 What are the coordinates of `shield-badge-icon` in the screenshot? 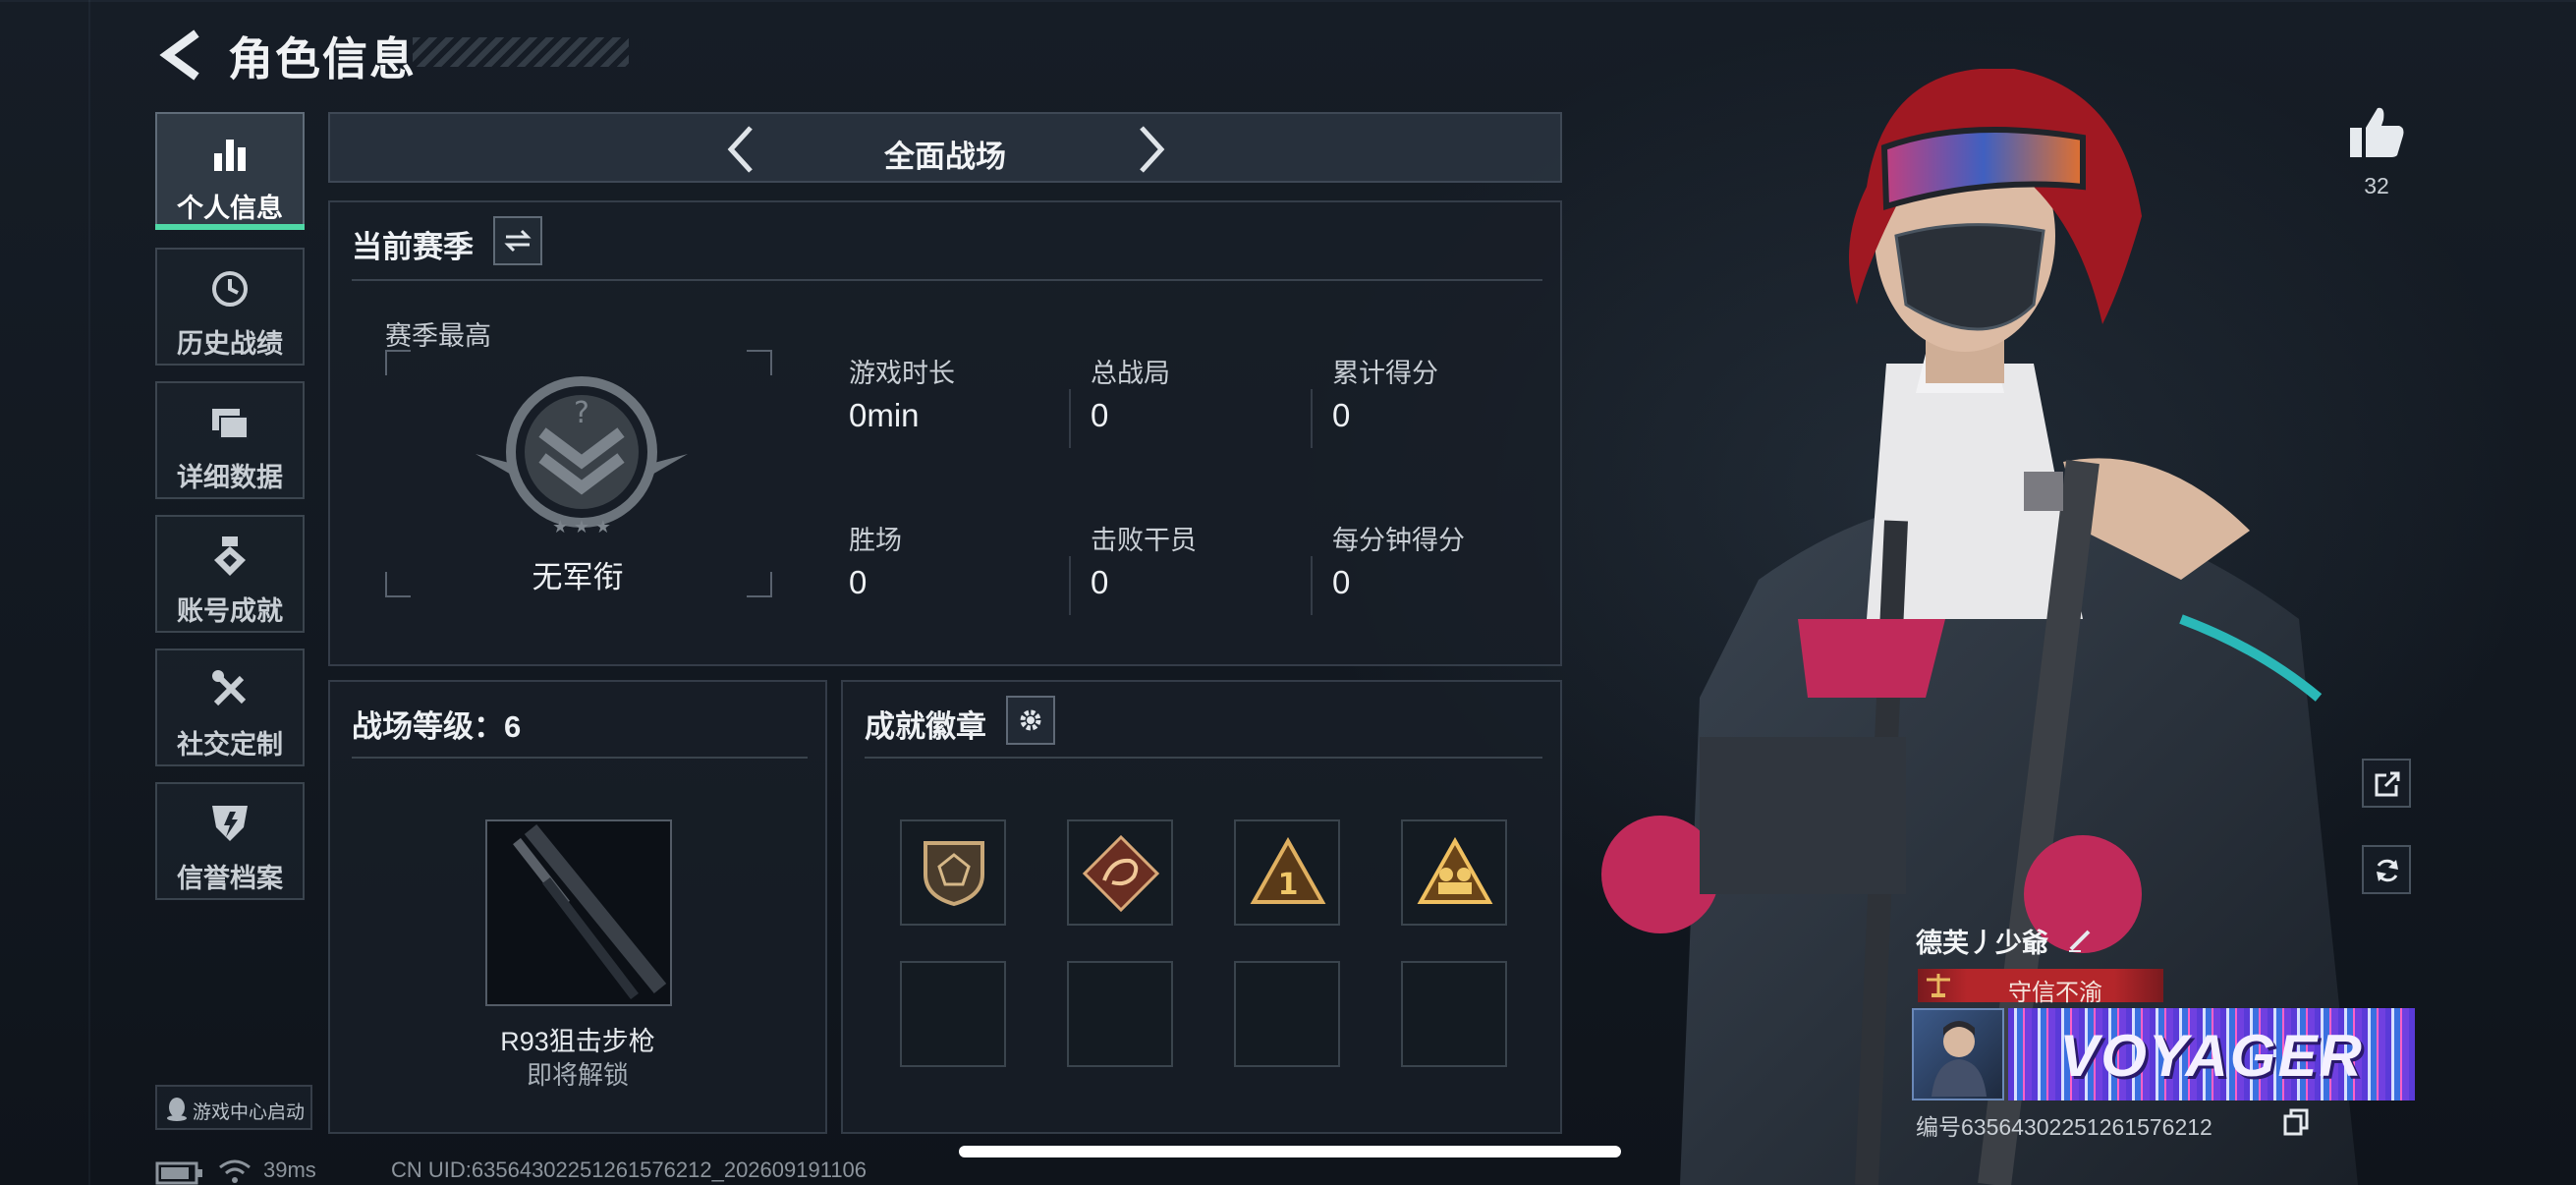 It's located at (954, 874).